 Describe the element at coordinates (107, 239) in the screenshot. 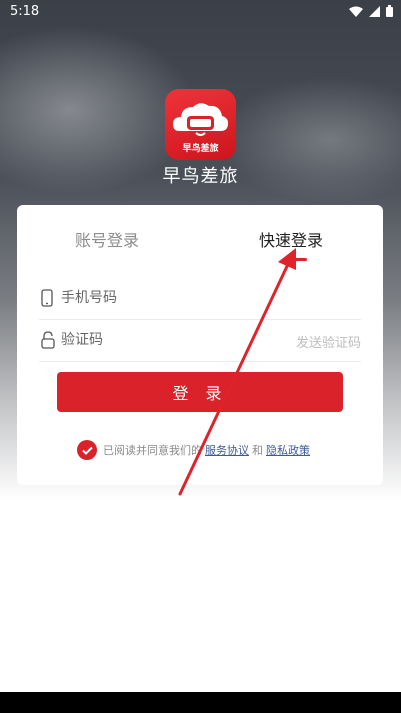

I see `tab-account-login: 账号登录` at that location.